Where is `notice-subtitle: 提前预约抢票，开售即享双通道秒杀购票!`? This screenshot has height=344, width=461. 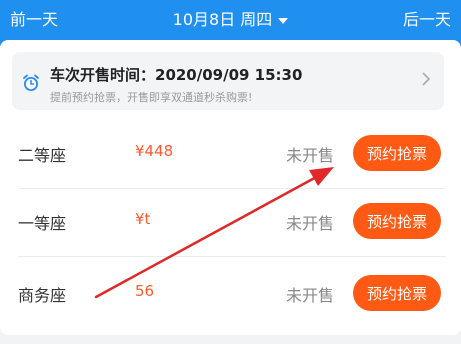 notice-subtitle: 提前预约抢票，开售即享双通道秒杀购票! is located at coordinates (151, 97).